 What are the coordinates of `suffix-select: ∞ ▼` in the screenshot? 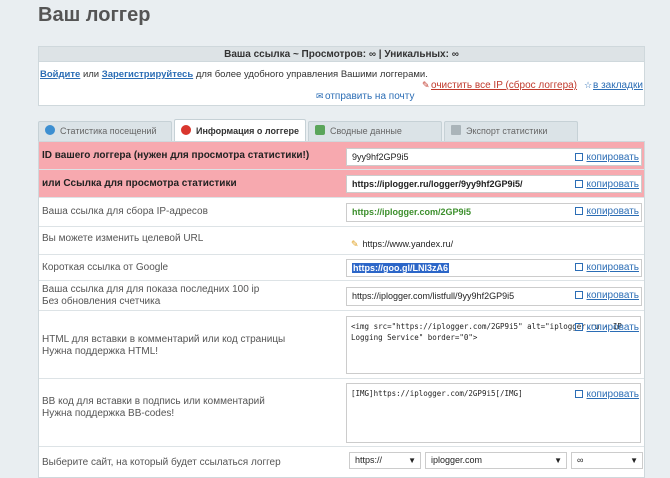 It's located at (607, 460).